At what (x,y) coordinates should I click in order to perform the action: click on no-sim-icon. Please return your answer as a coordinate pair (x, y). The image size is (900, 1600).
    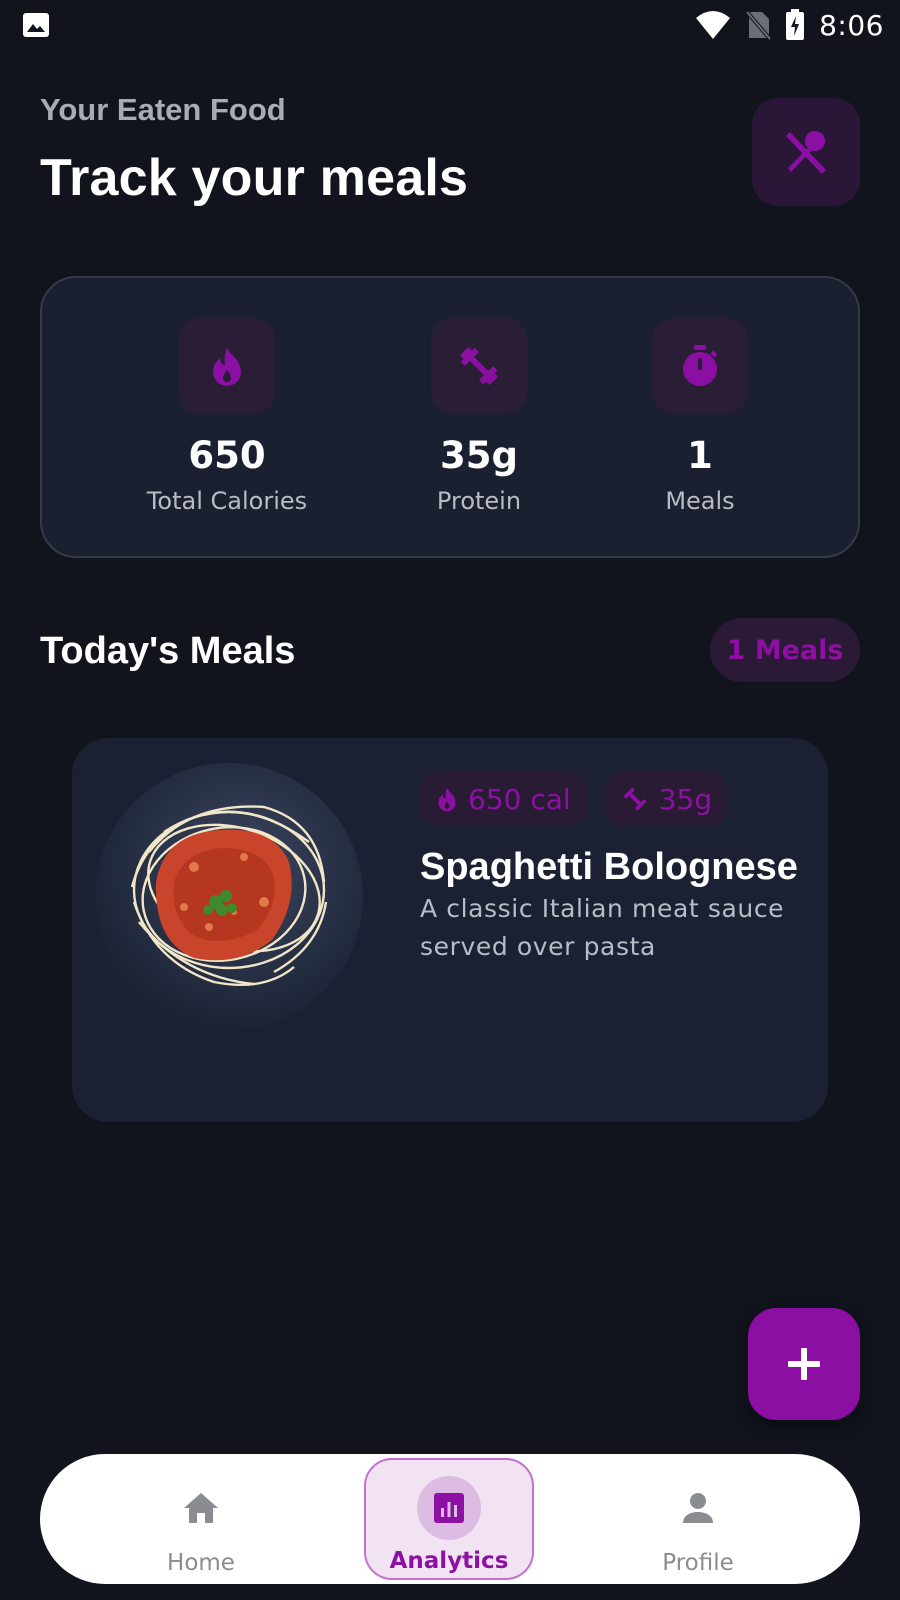
    Looking at the image, I should click on (758, 25).